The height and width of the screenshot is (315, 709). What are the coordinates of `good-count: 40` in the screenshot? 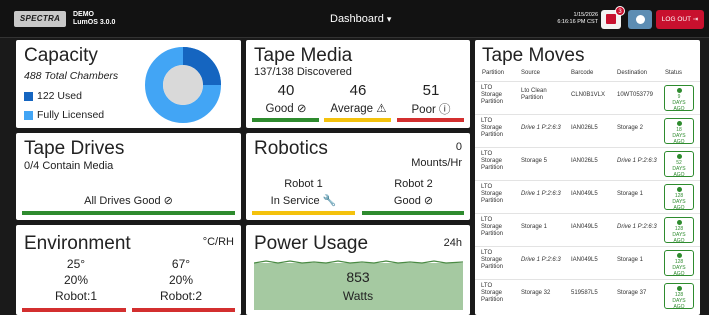 It's located at (286, 90).